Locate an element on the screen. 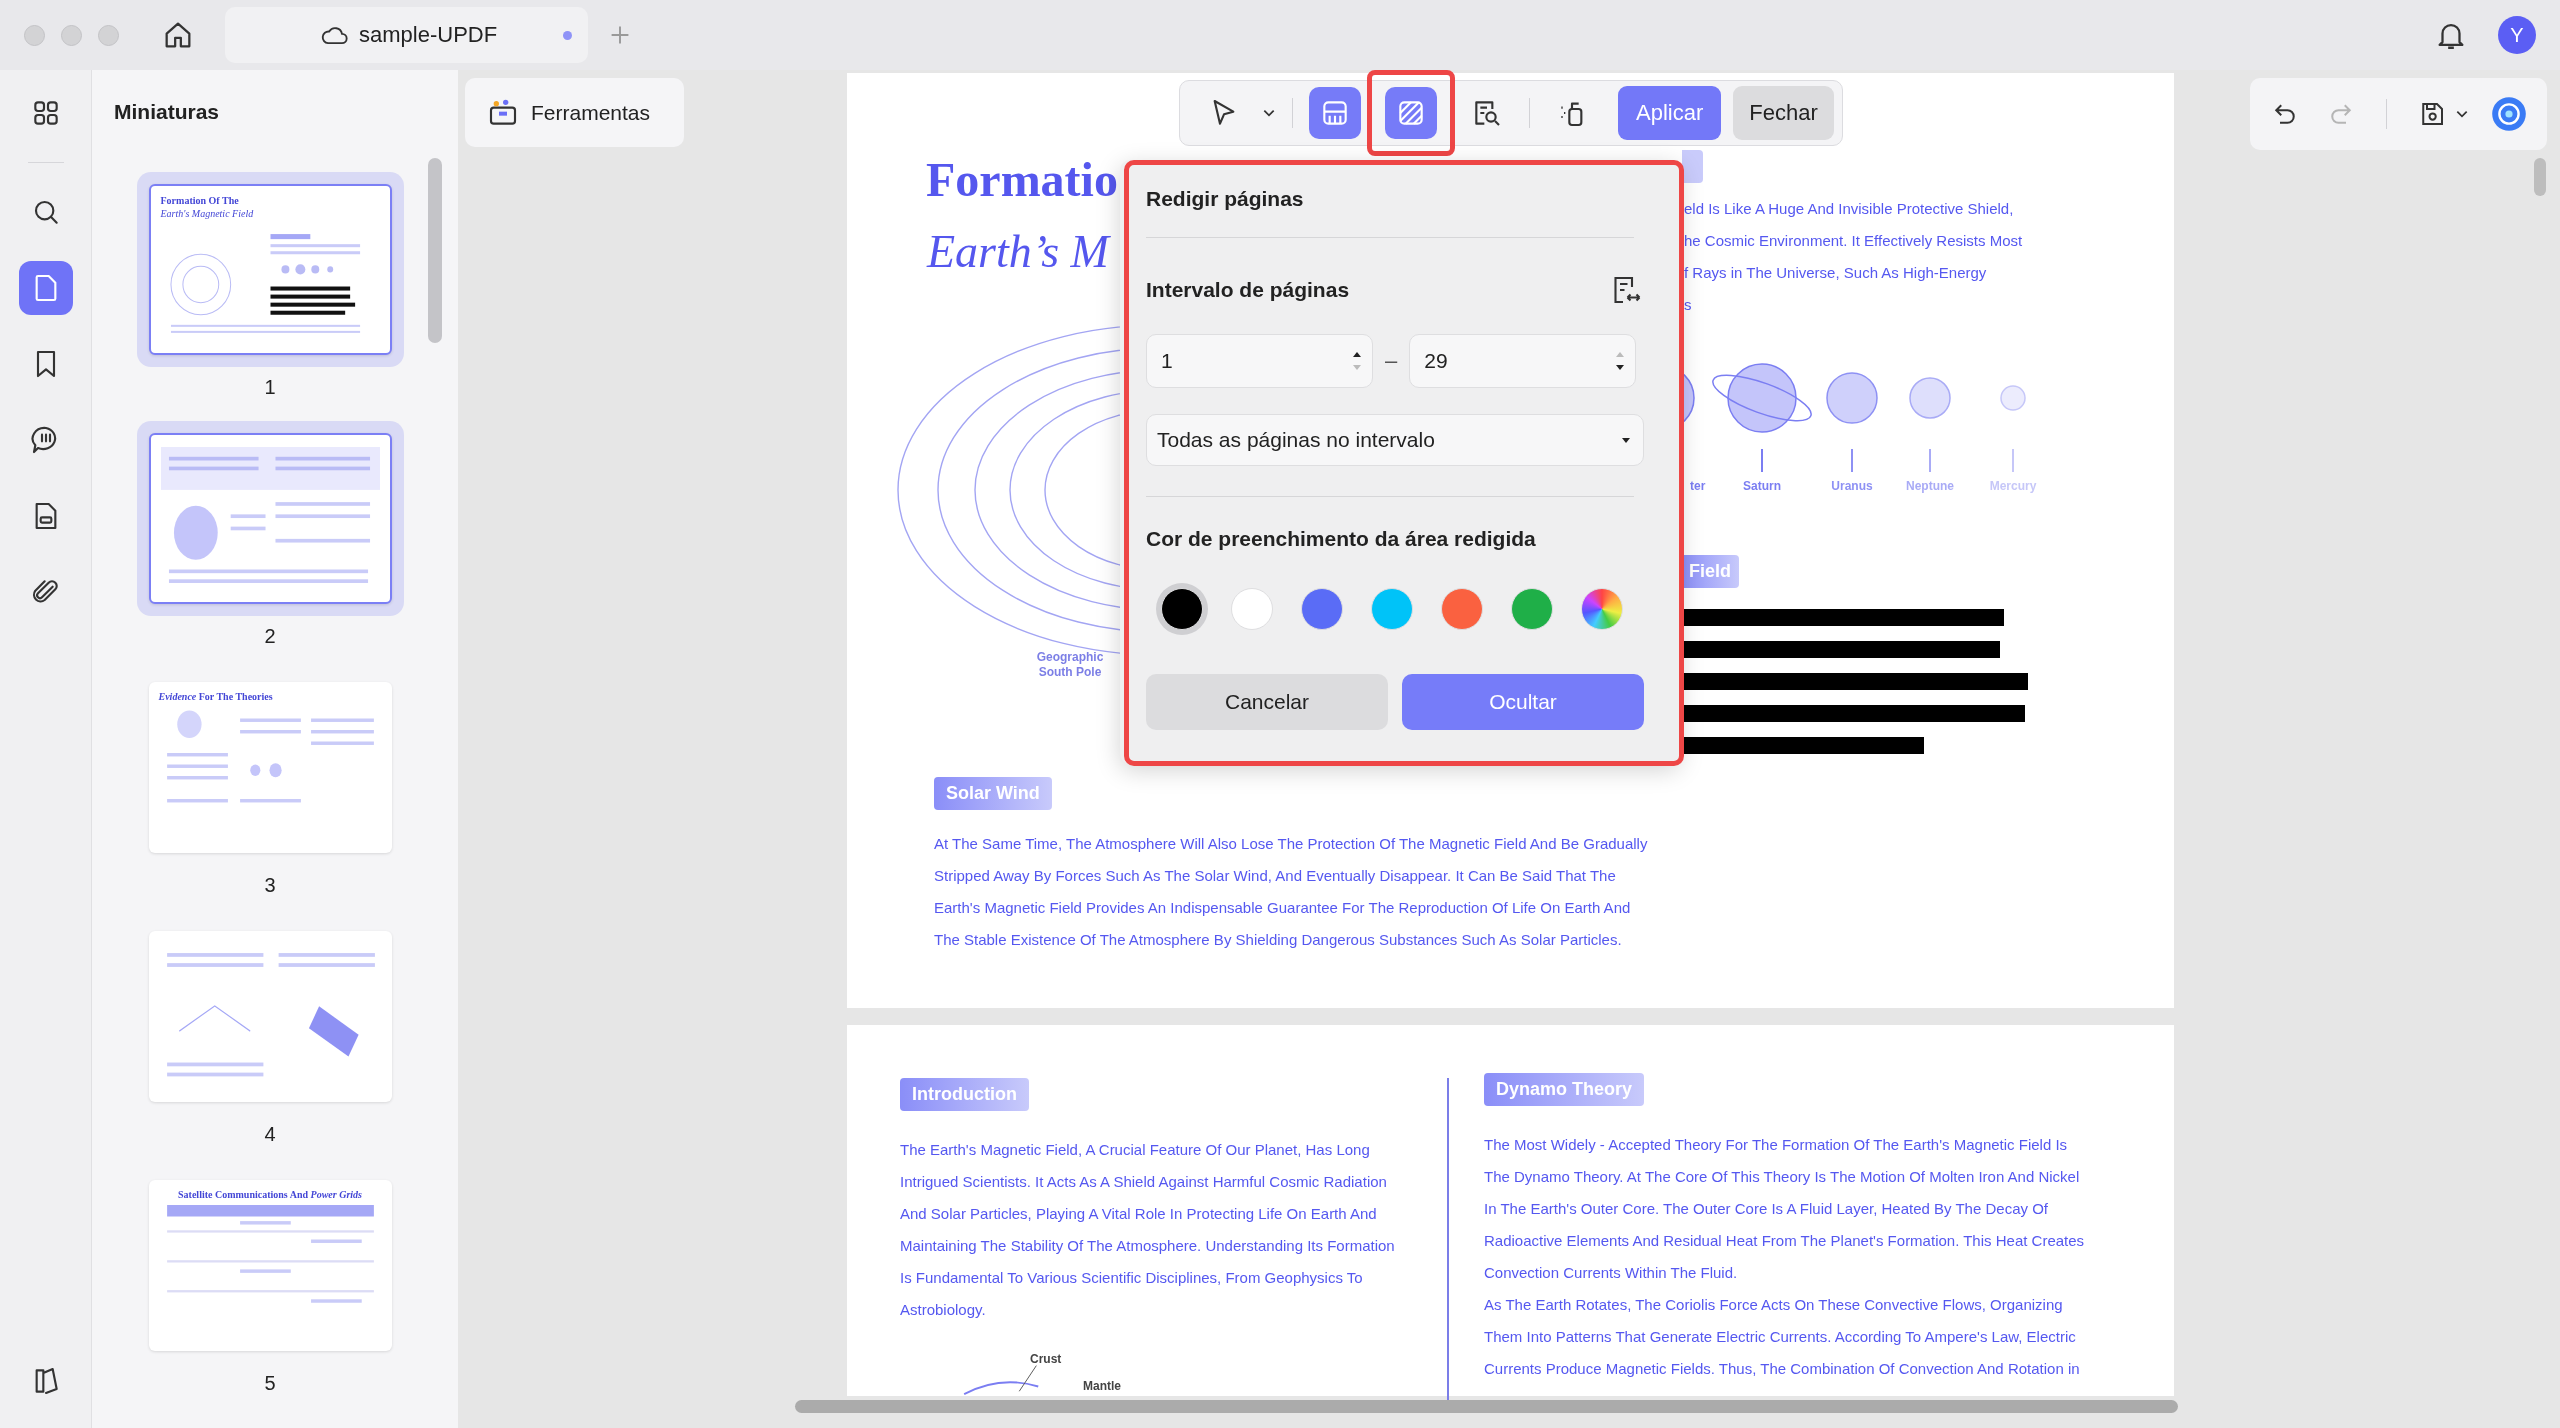 This screenshot has height=1428, width=2560. page-number: 5 is located at coordinates (270, 1383).